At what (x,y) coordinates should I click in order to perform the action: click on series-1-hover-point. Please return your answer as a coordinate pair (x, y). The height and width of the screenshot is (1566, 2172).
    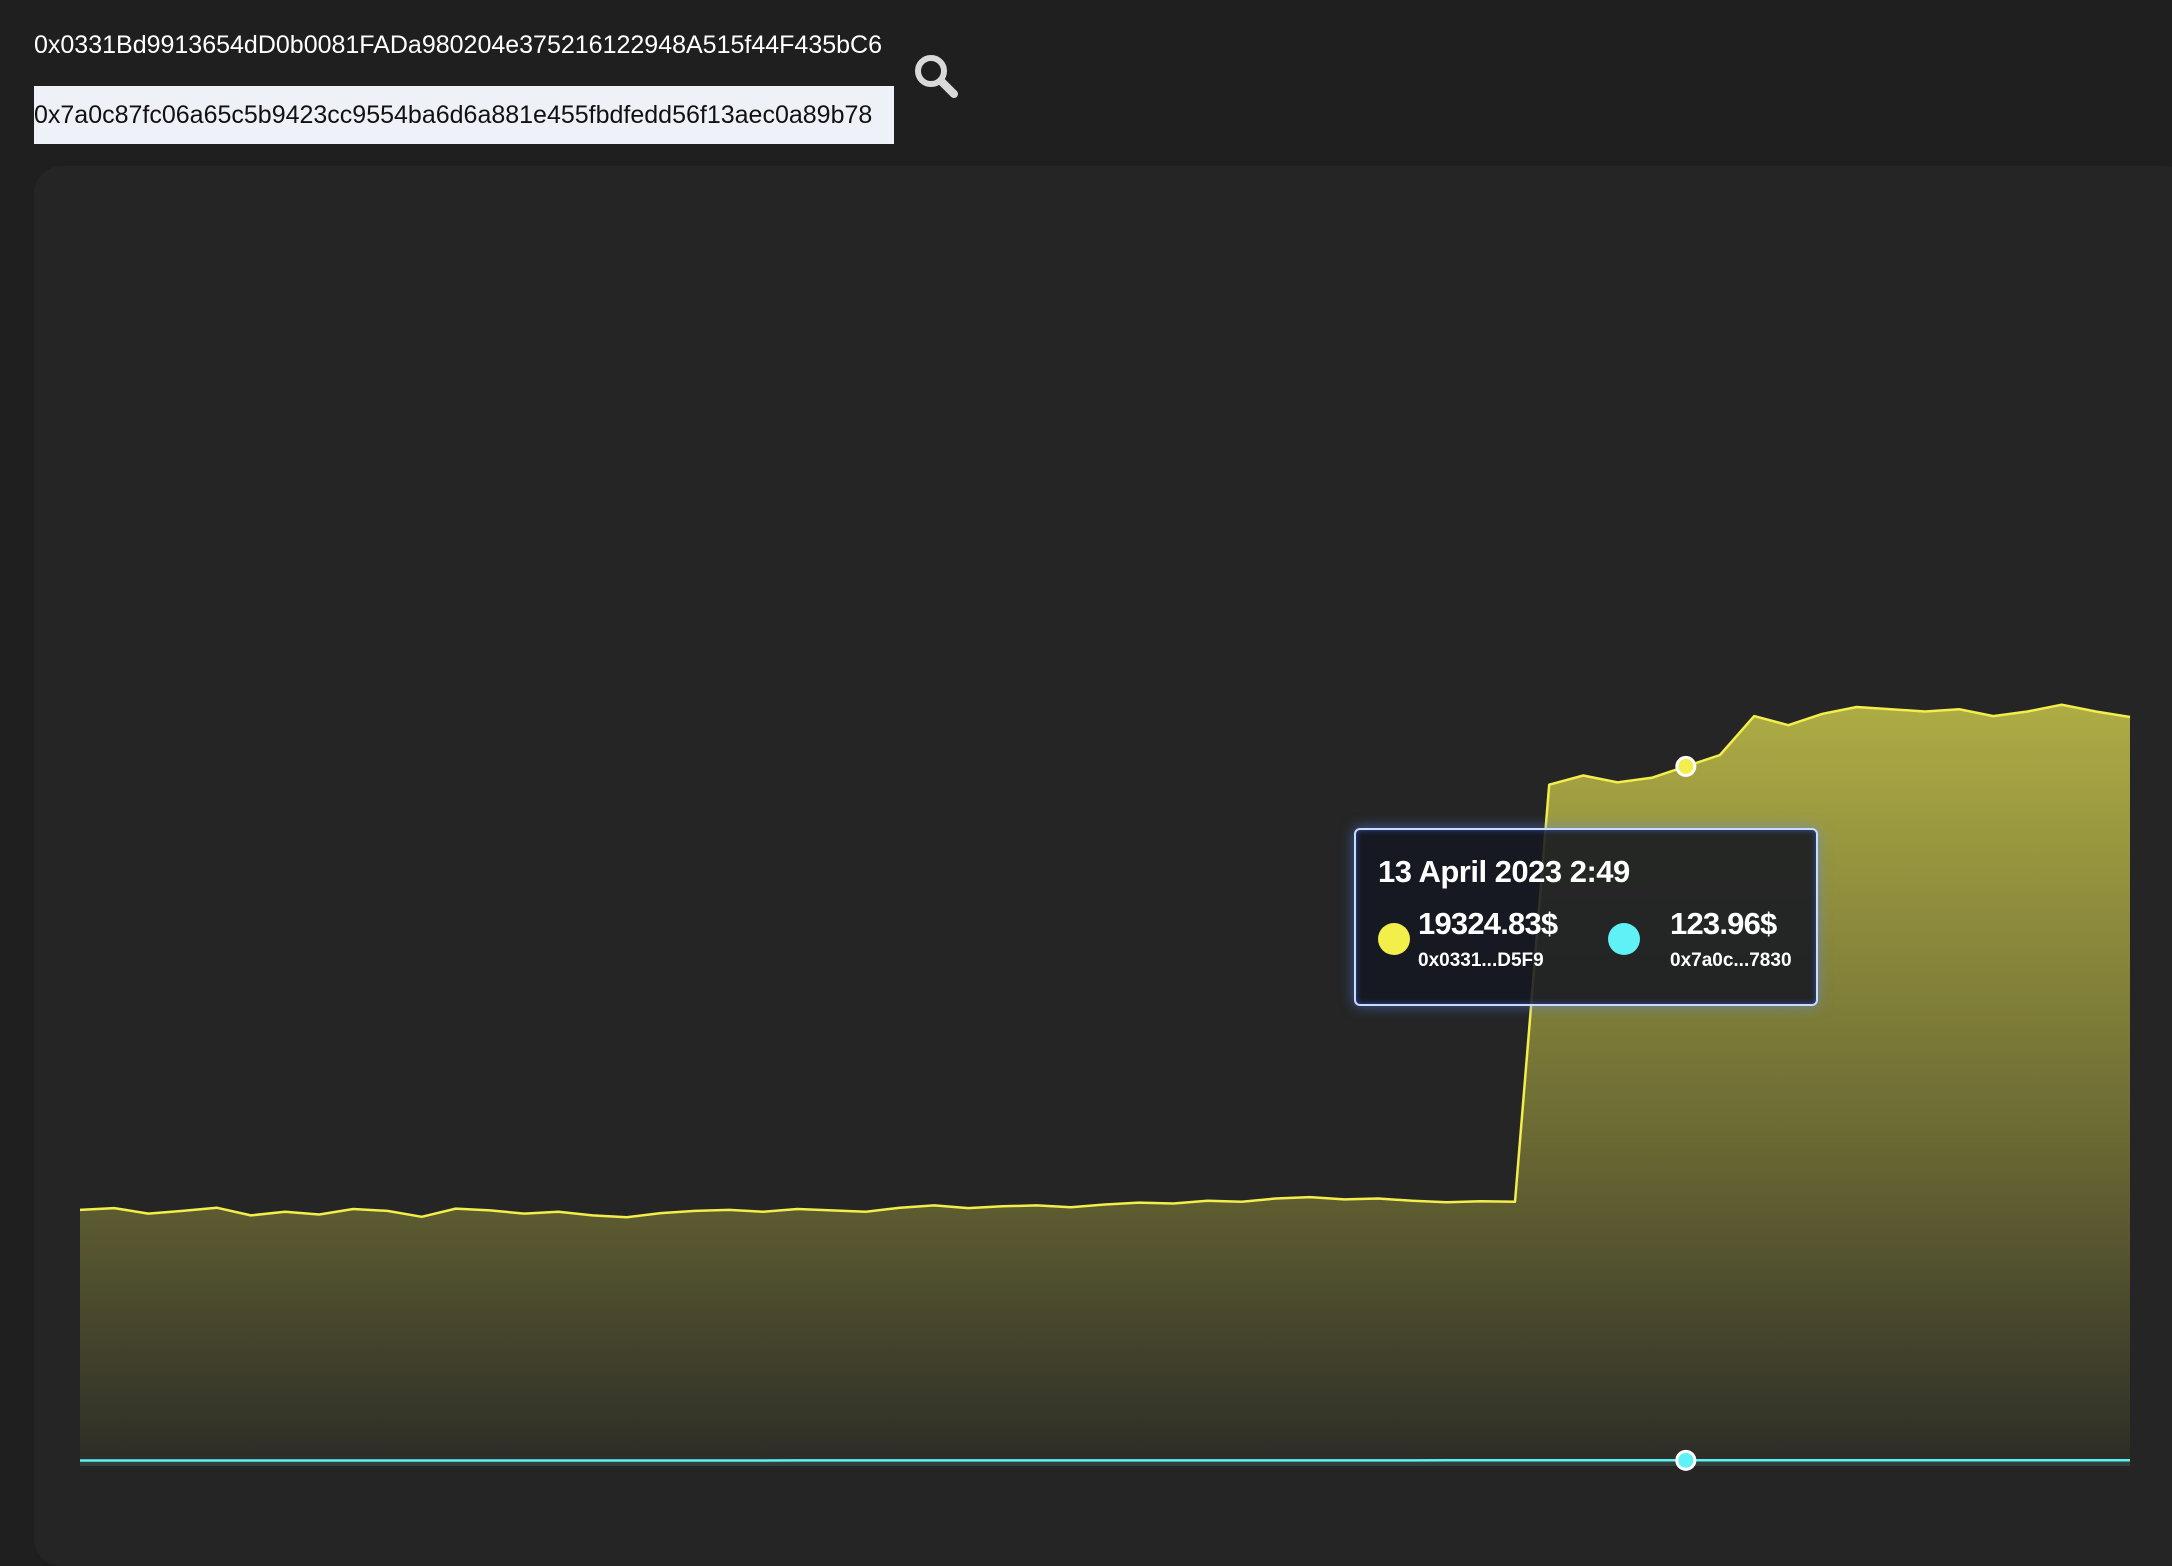
    Looking at the image, I should click on (1686, 766).